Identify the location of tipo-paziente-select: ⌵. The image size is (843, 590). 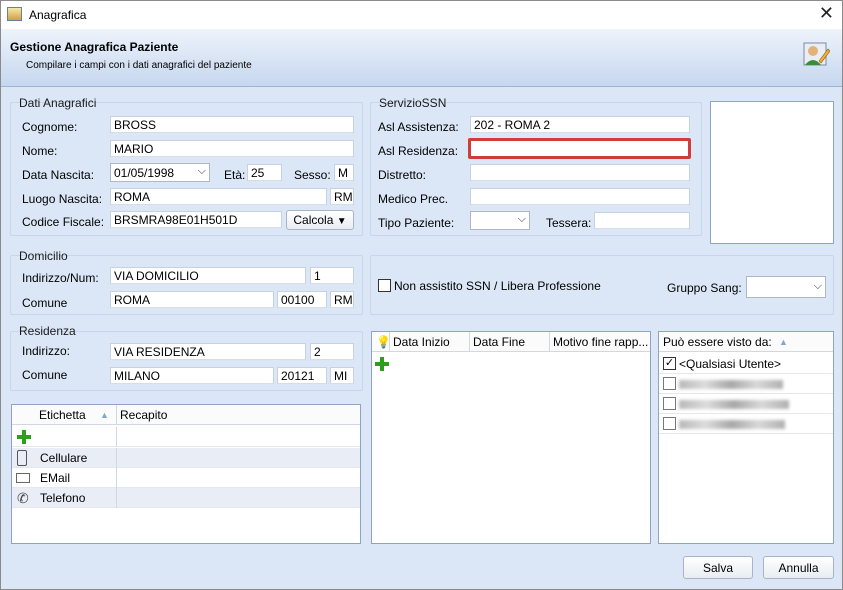
(500, 220).